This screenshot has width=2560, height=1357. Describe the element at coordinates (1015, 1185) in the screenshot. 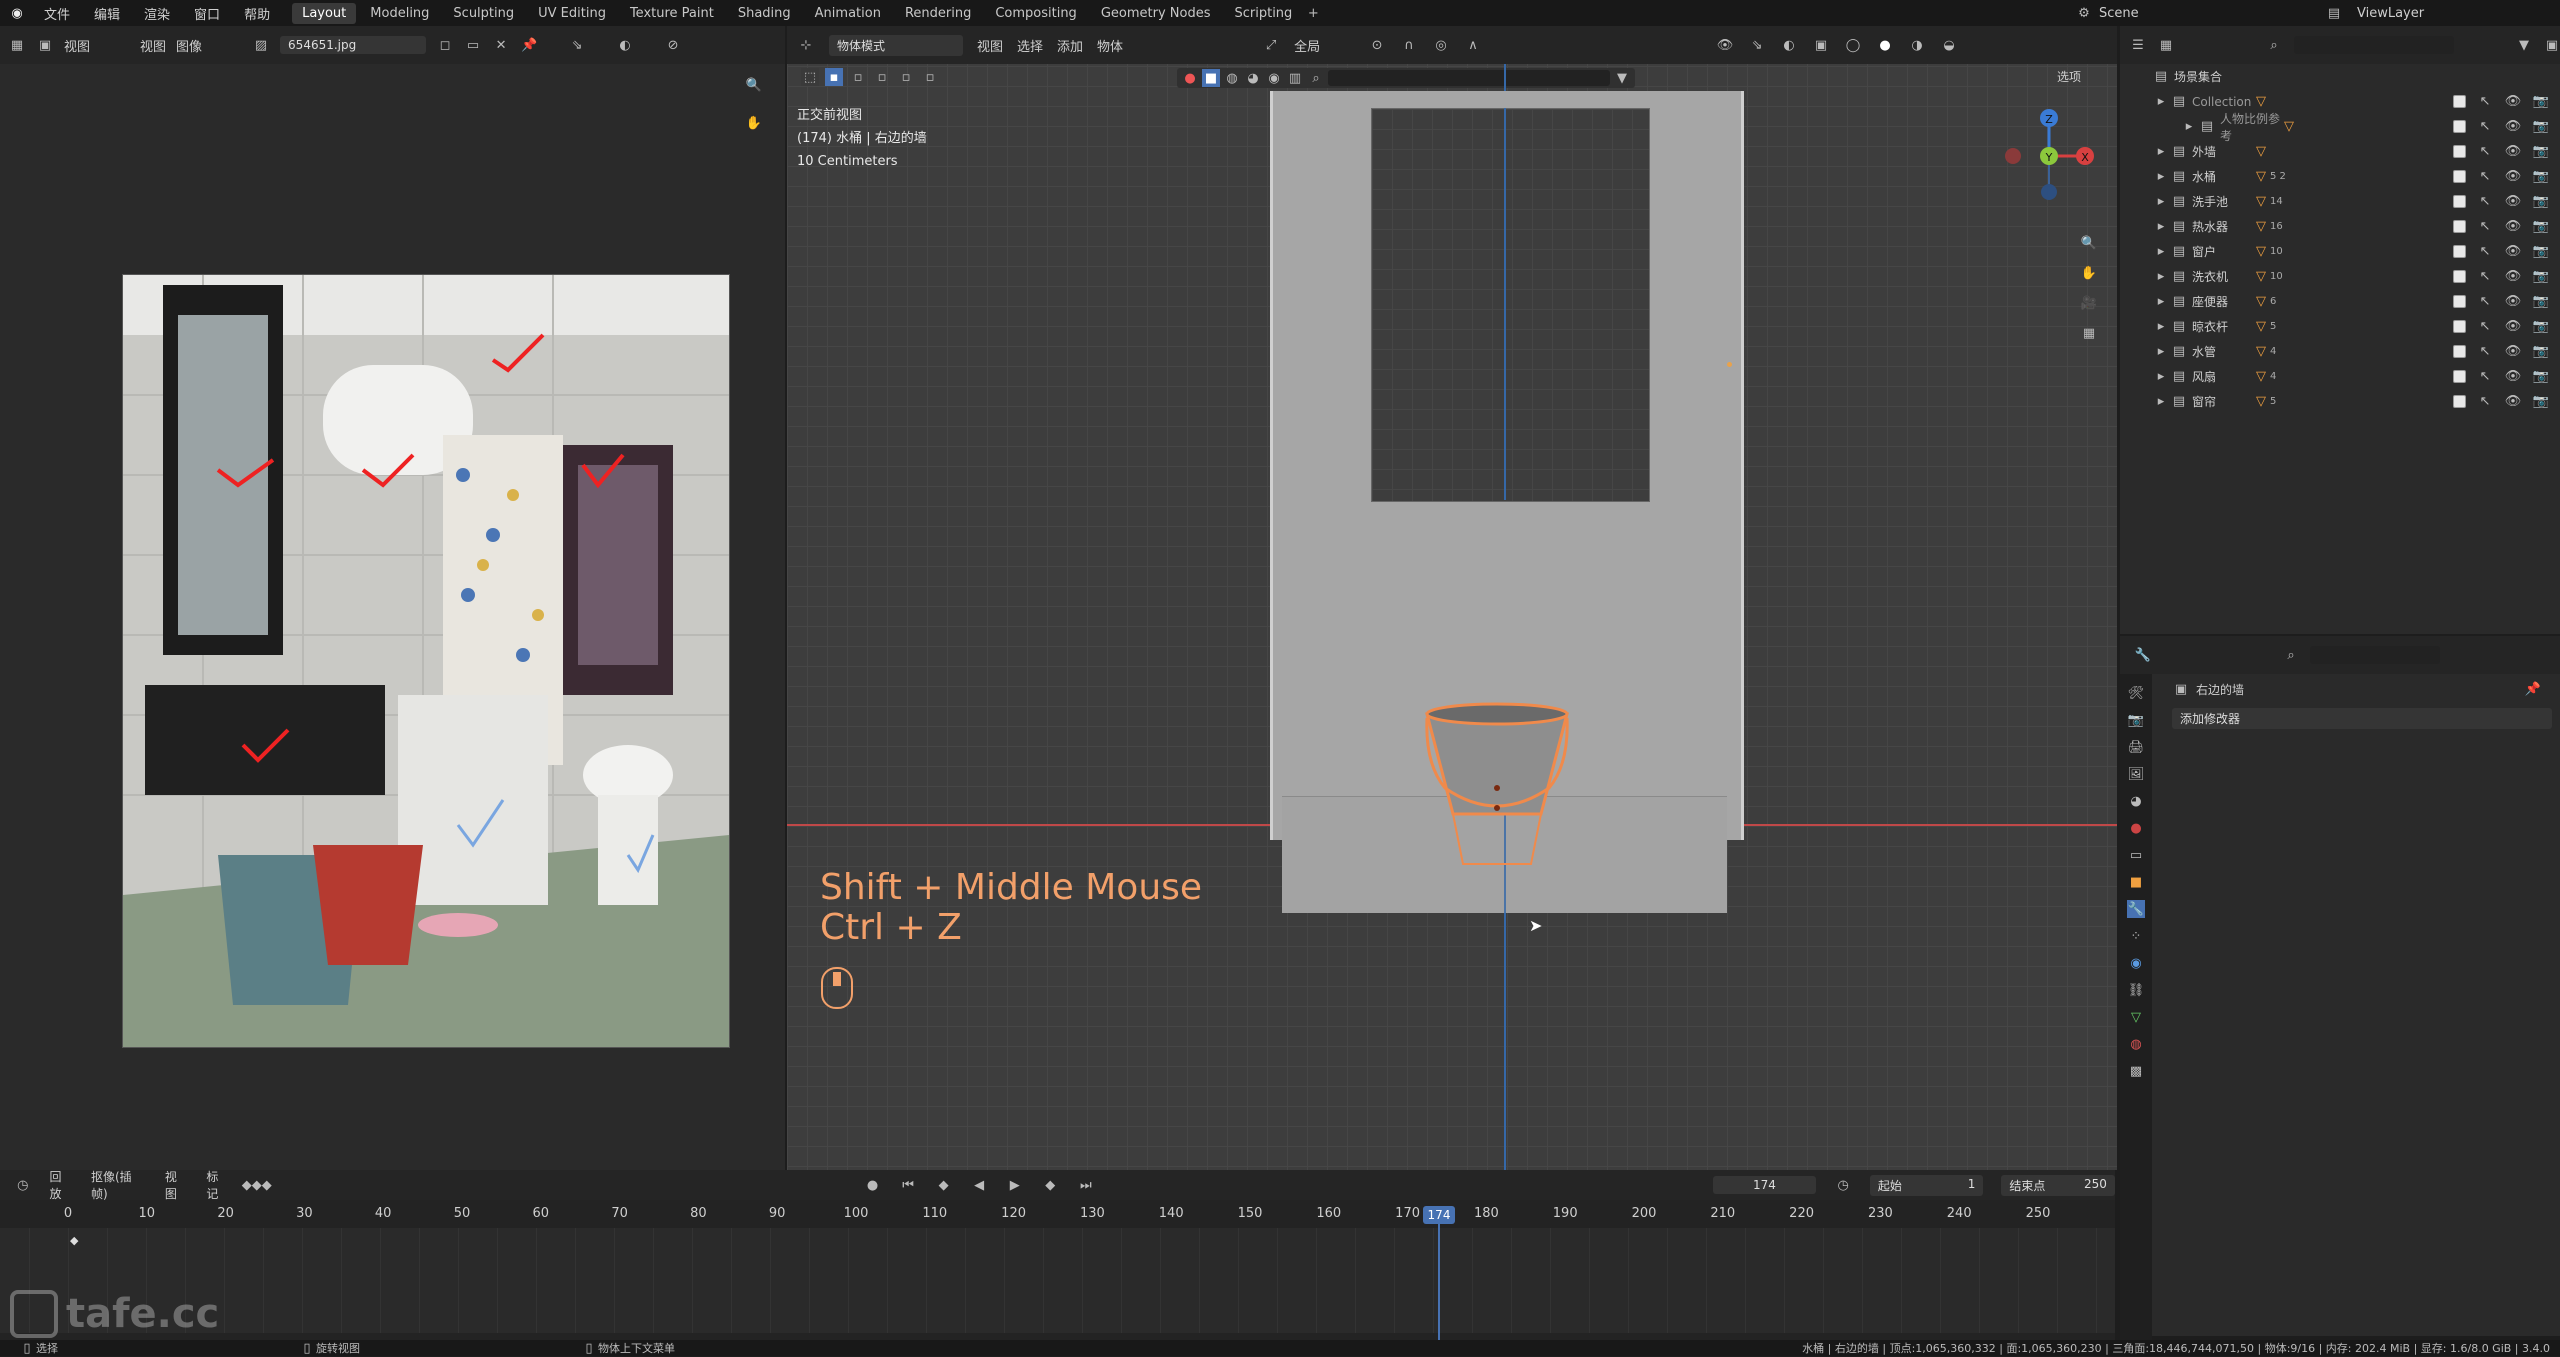

I see `play-icon: ▶` at that location.